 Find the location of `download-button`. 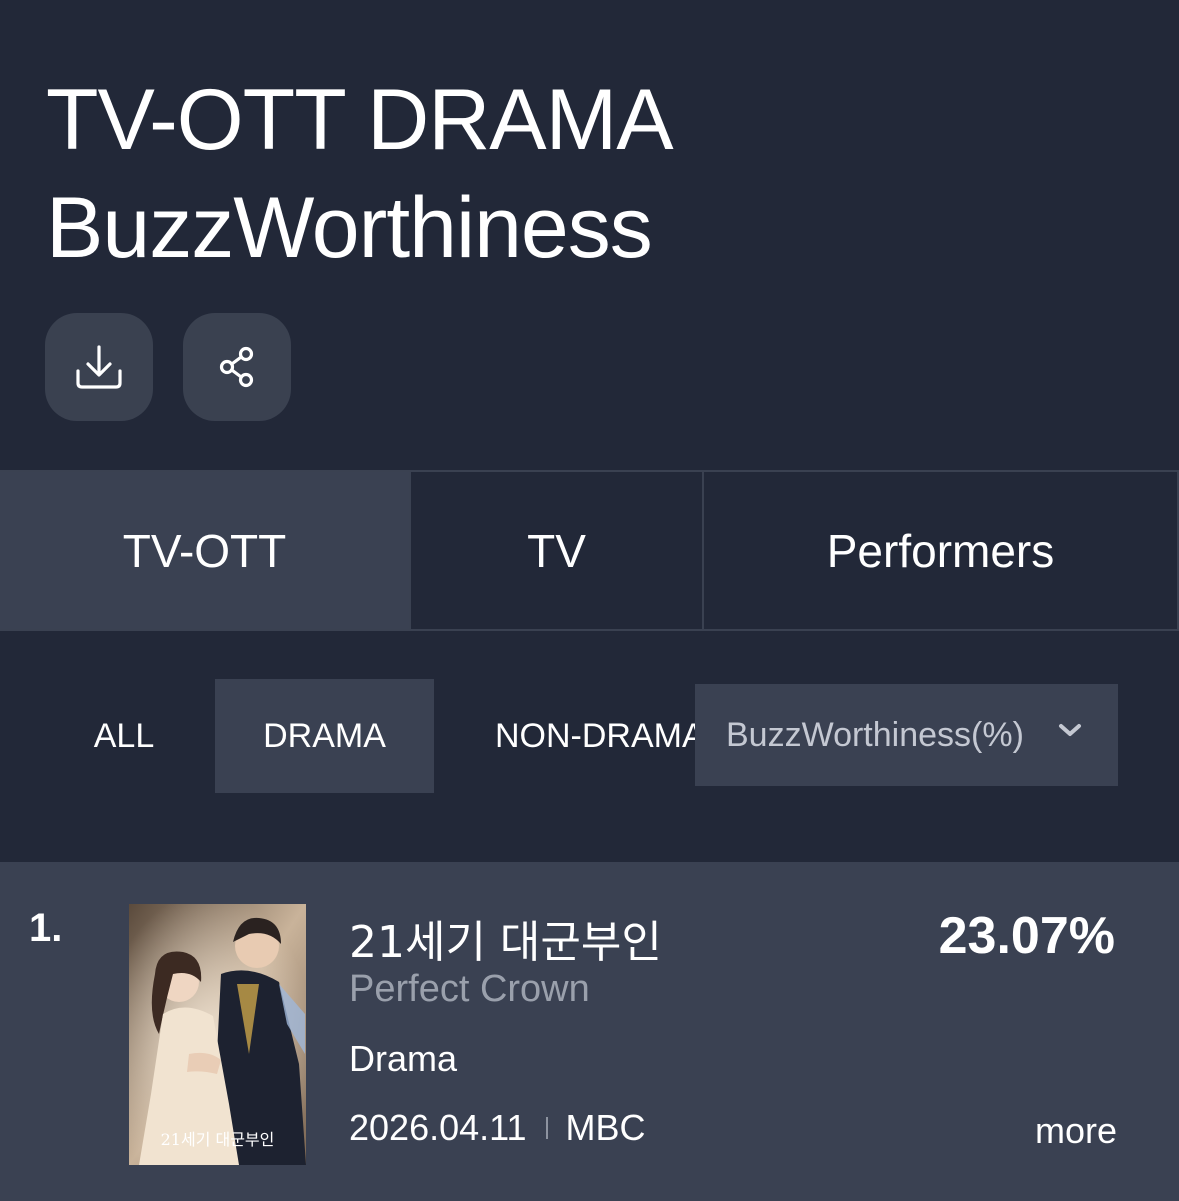

download-button is located at coordinates (99, 367).